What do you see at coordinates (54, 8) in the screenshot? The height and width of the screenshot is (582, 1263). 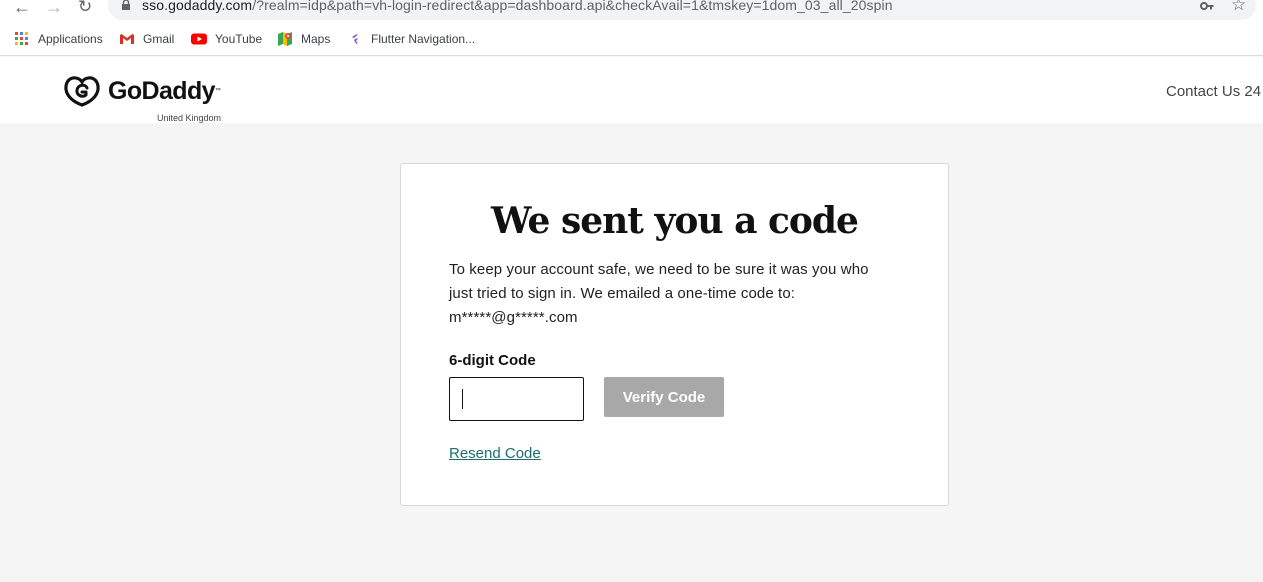 I see `forward-arrow-icon: →` at bounding box center [54, 8].